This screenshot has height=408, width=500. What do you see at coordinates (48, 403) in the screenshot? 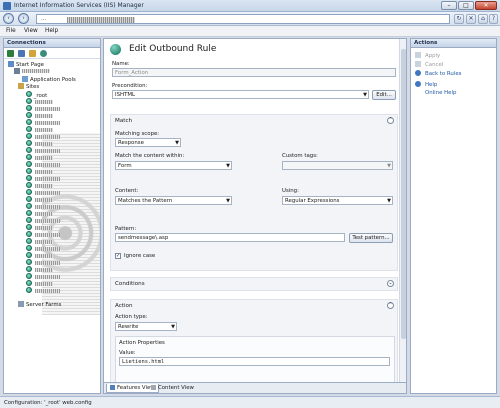
I see `status-text: Configuration: '_root' web.config` at bounding box center [48, 403].